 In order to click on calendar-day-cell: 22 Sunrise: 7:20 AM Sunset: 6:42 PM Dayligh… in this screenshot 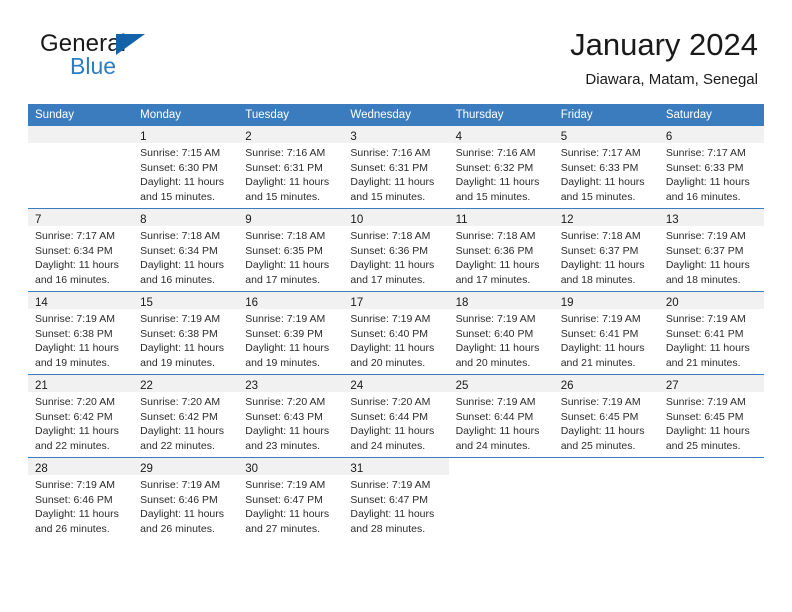, I will do `click(186, 416)`.